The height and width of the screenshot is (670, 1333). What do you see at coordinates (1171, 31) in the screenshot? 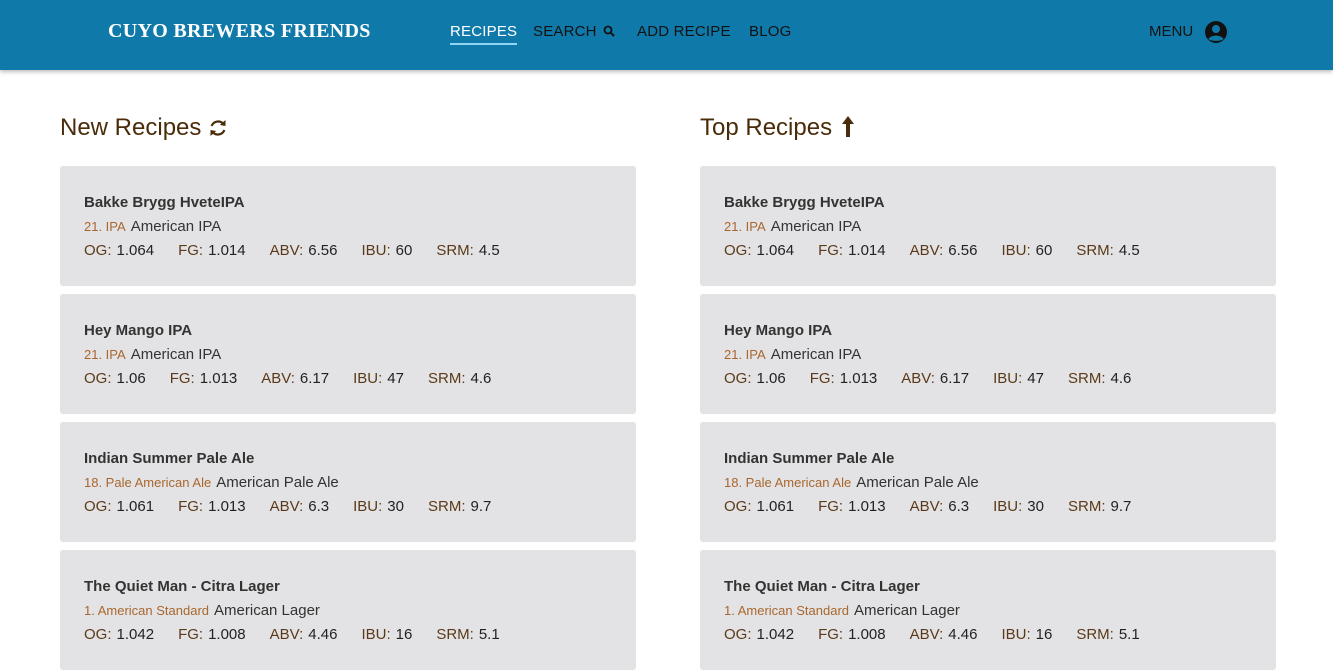
I see `menu-button: MENU` at bounding box center [1171, 31].